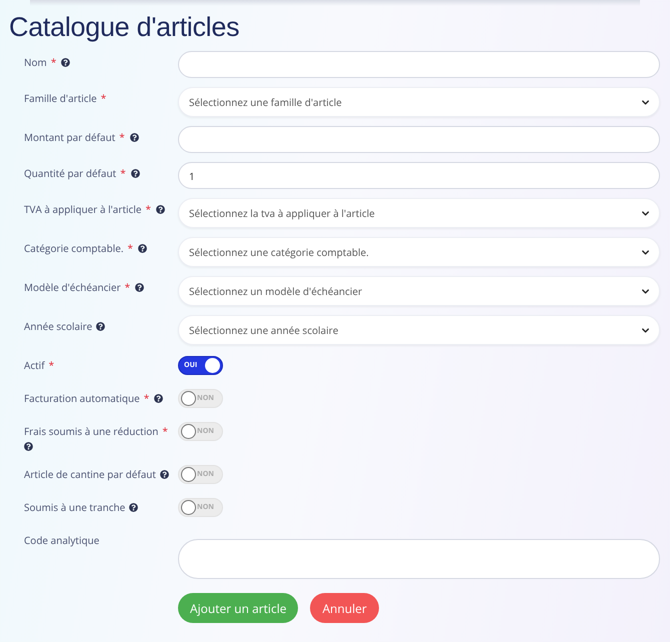  What do you see at coordinates (70, 173) in the screenshot?
I see `field-label: Quantité par défaut` at bounding box center [70, 173].